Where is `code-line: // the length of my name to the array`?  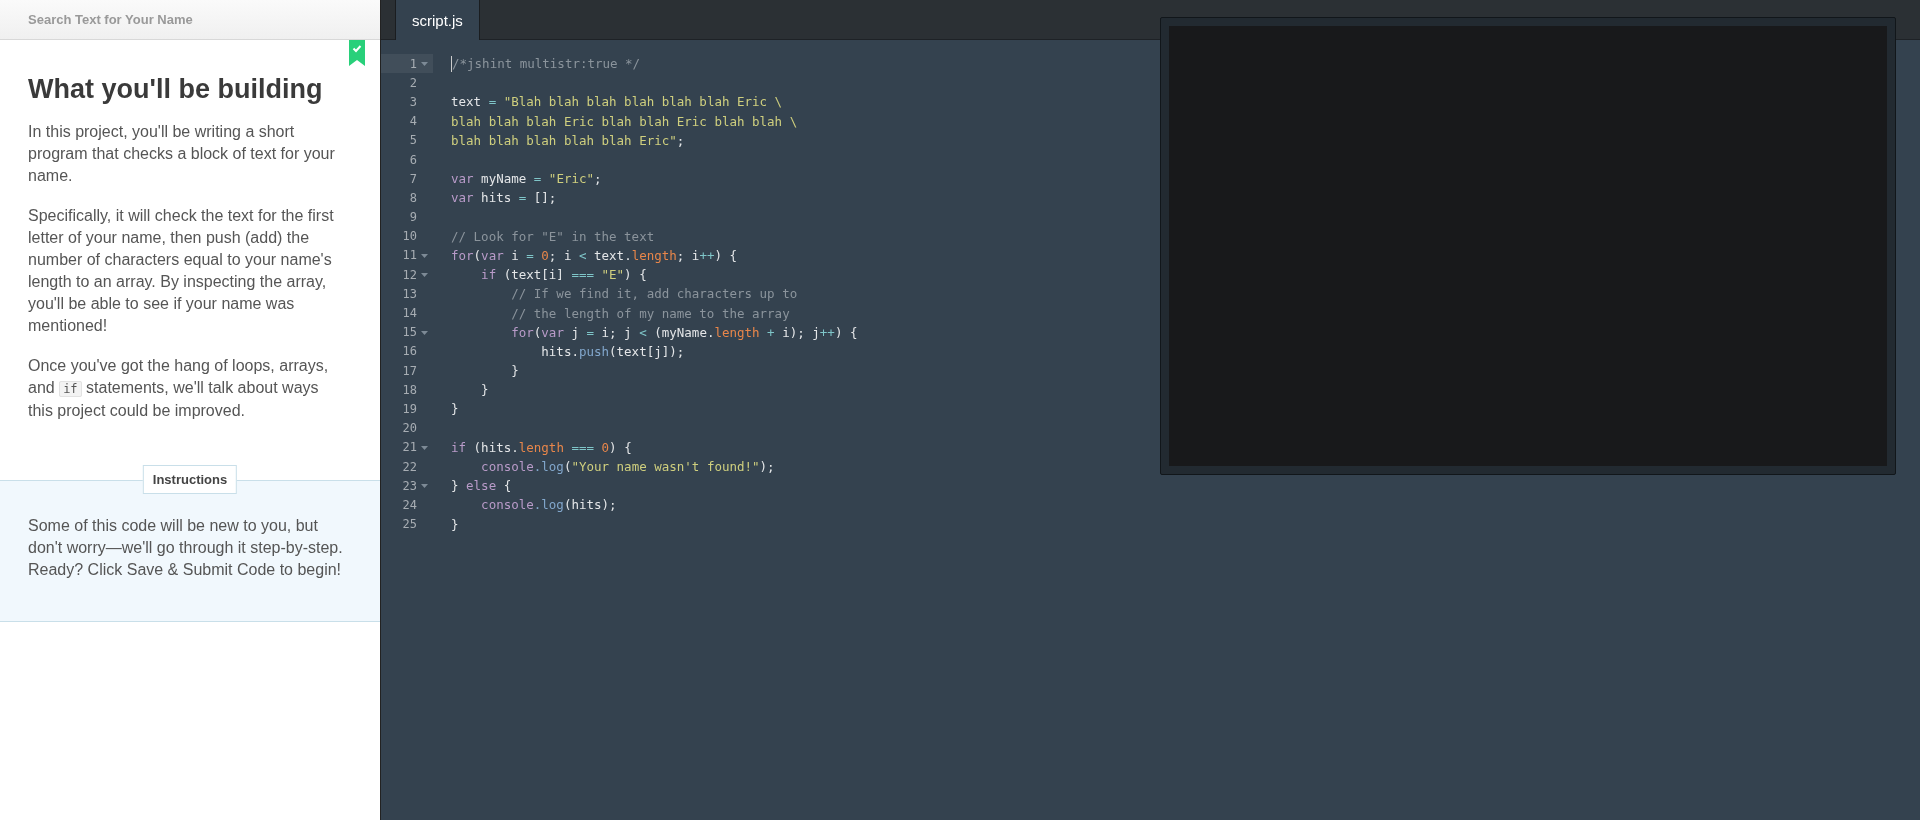
code-line: // the length of my name to the array is located at coordinates (650, 313).